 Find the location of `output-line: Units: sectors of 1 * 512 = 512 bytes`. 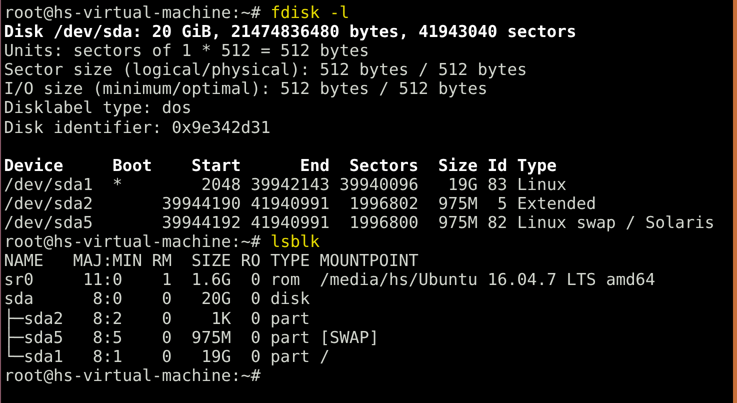

output-line: Units: sectors of 1 * 512 = 512 bytes is located at coordinates (187, 50).